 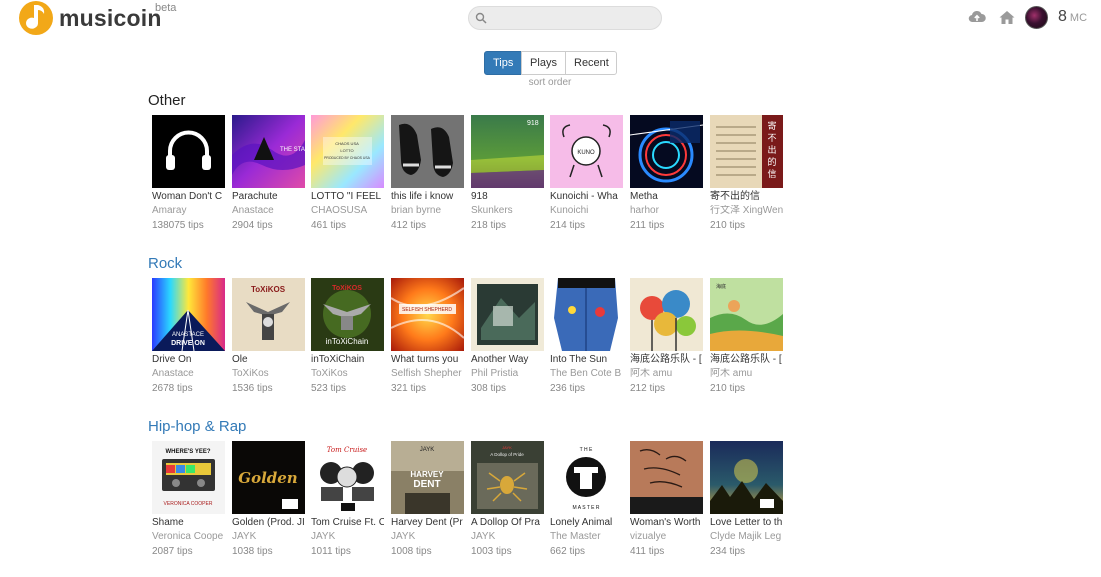 I want to click on album-art: ToXiKOS, so click(x=268, y=314).